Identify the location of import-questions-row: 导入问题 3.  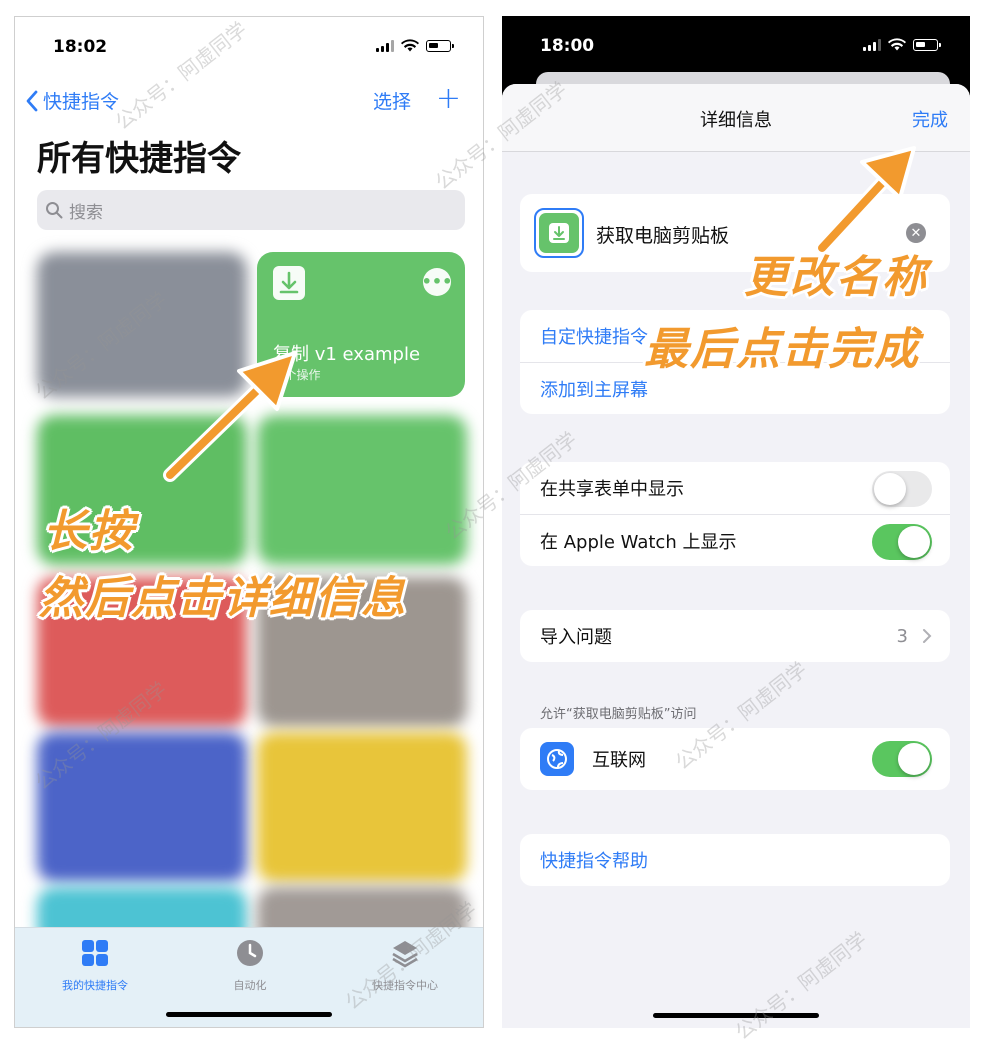
(735, 636).